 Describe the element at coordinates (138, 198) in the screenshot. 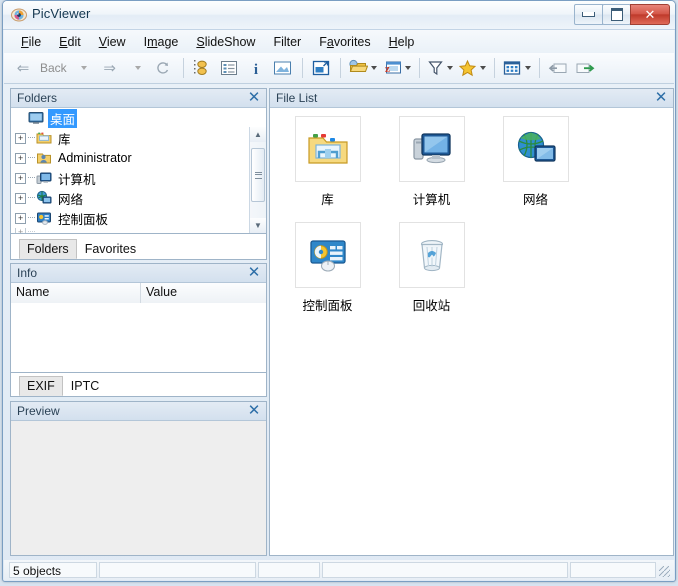

I see `tree-item-network: + 网络` at that location.